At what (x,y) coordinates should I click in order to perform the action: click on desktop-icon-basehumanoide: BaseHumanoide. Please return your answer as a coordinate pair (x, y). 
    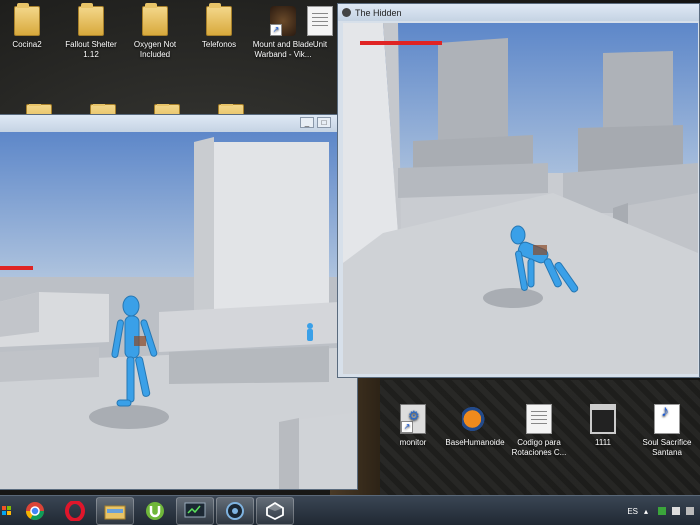
    Looking at the image, I should click on (475, 426).